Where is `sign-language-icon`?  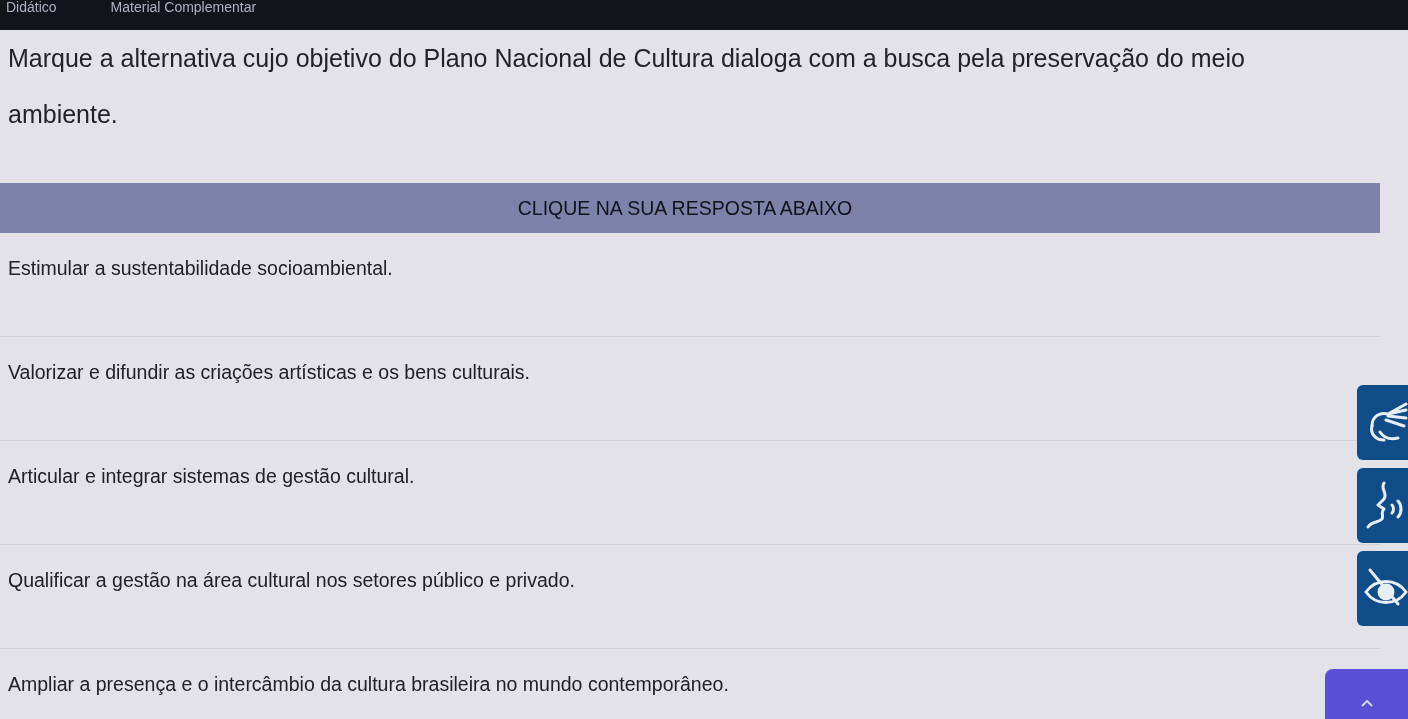
sign-language-icon is located at coordinates (1382, 422).